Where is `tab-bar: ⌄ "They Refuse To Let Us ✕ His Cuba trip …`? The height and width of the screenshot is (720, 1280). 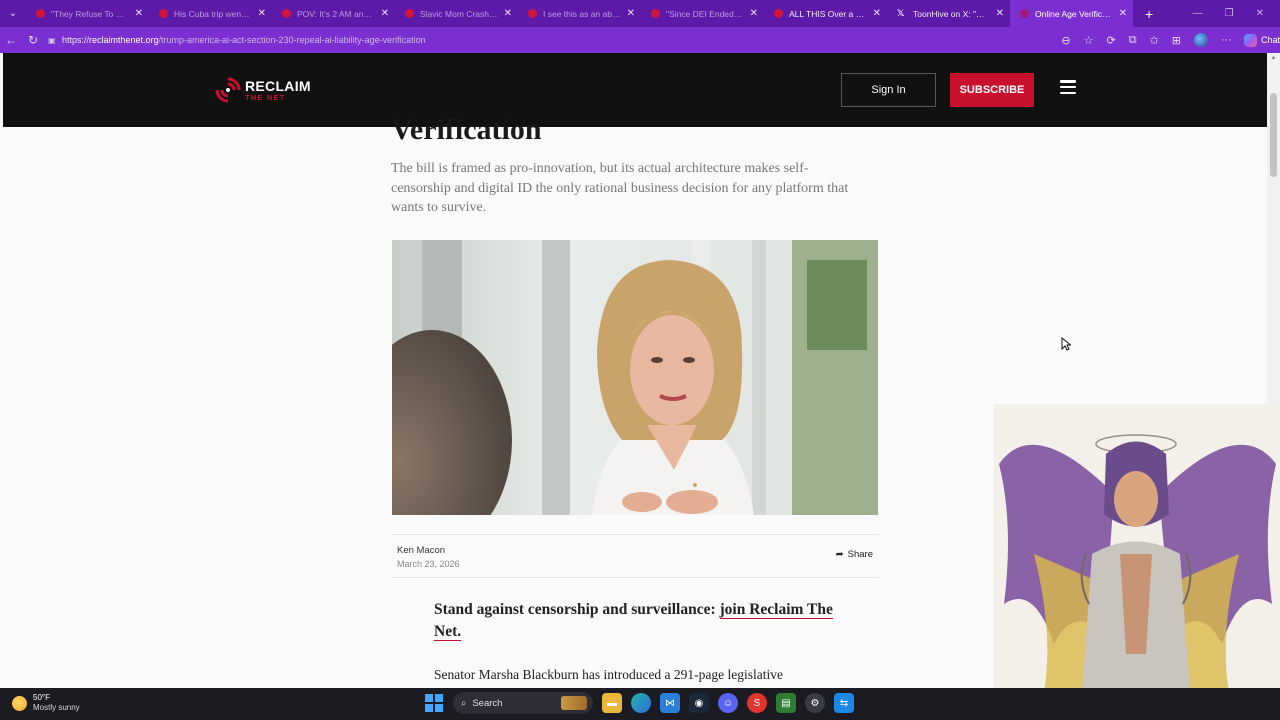 tab-bar: ⌄ "They Refuse To Let Us ✕ His Cuba trip … is located at coordinates (640, 13).